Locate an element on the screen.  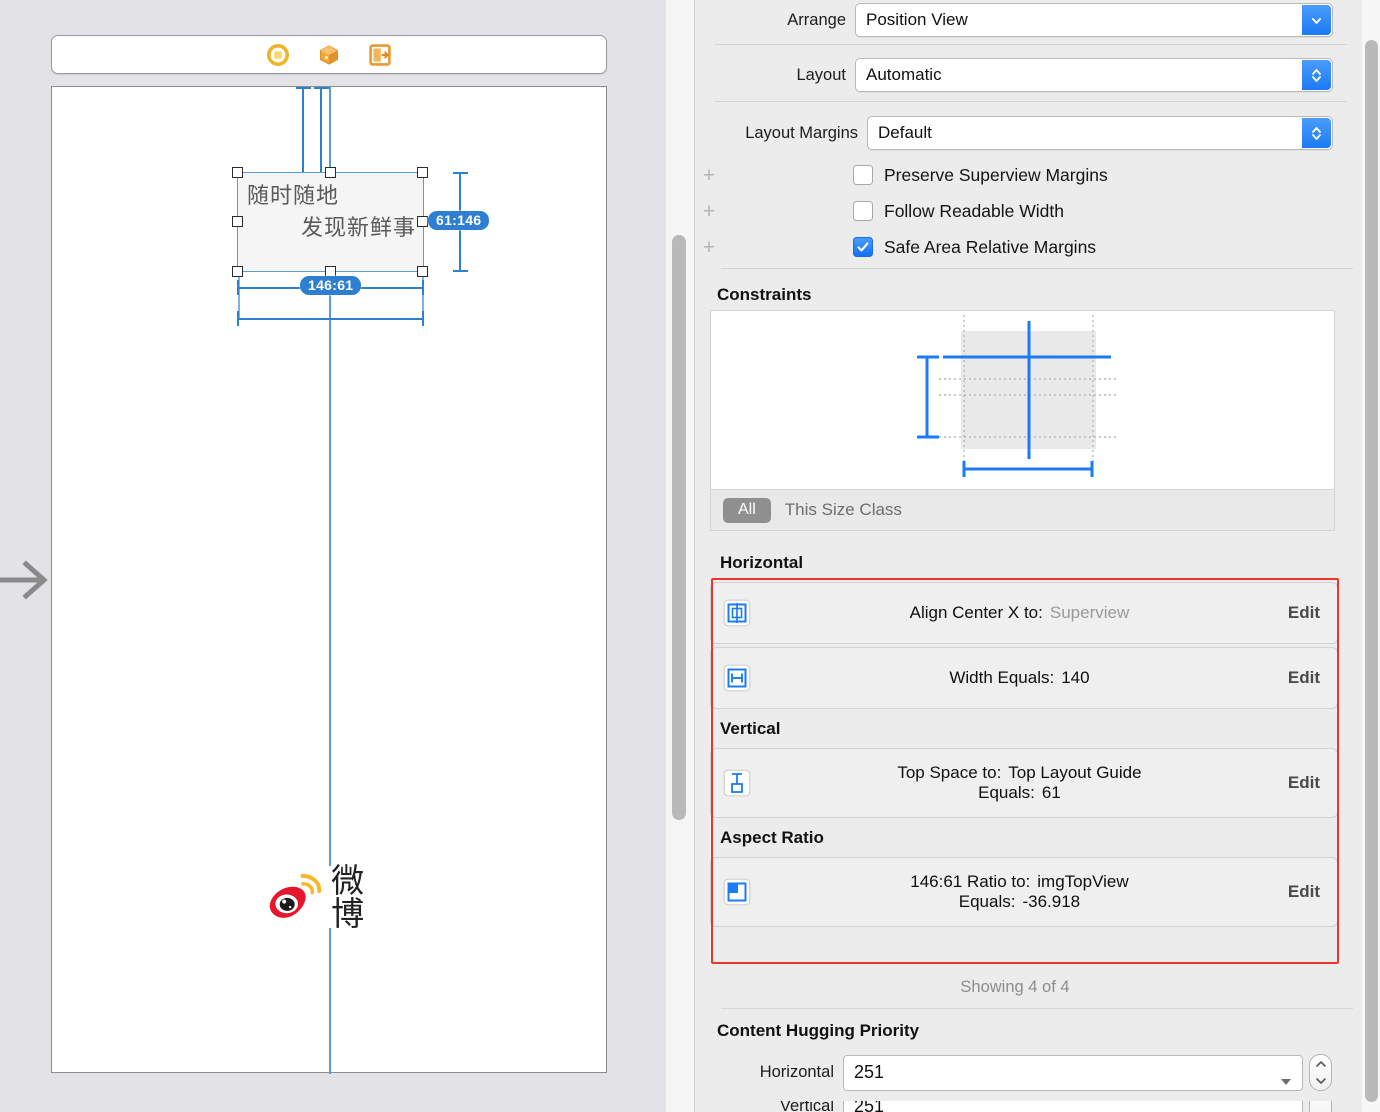
constraint-row-width-equals: Width Equals: 140 Edit is located at coordinates (1024, 678).